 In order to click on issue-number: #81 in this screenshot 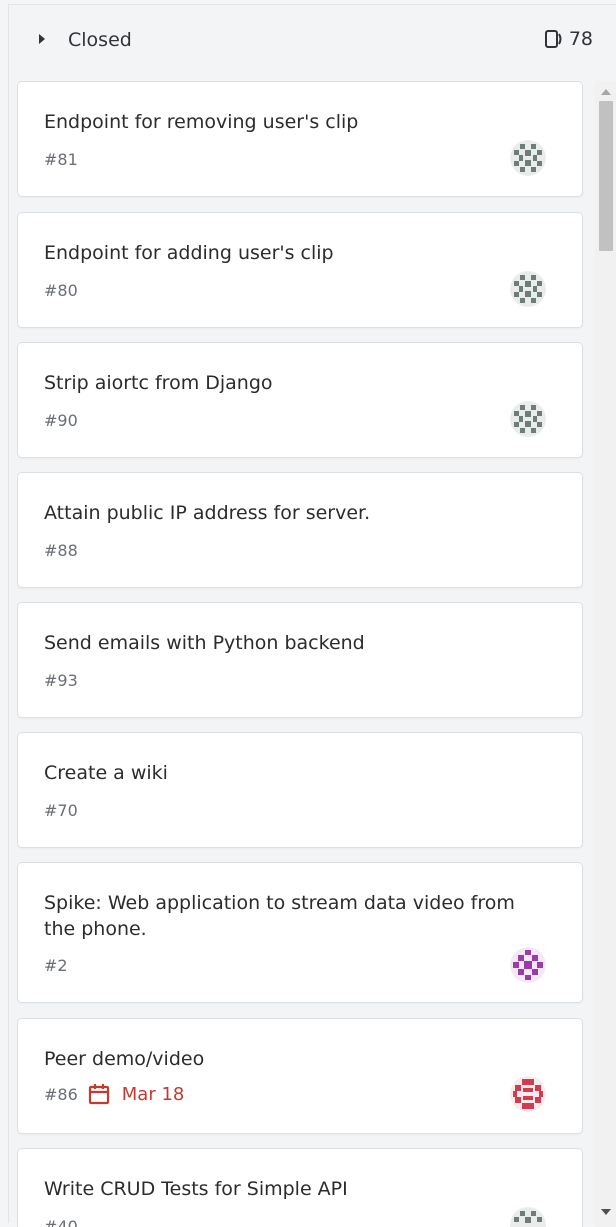, I will do `click(61, 159)`.